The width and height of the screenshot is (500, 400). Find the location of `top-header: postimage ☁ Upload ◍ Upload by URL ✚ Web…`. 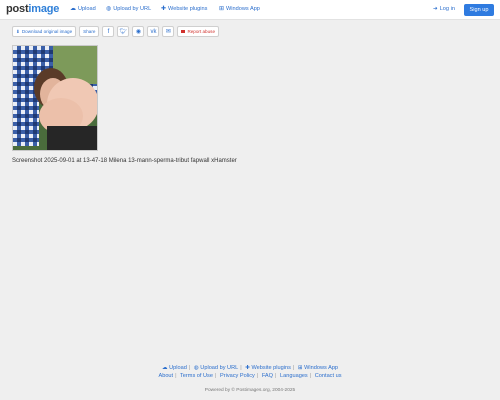

top-header: postimage ☁ Upload ◍ Upload by URL ✚ Web… is located at coordinates (250, 10).